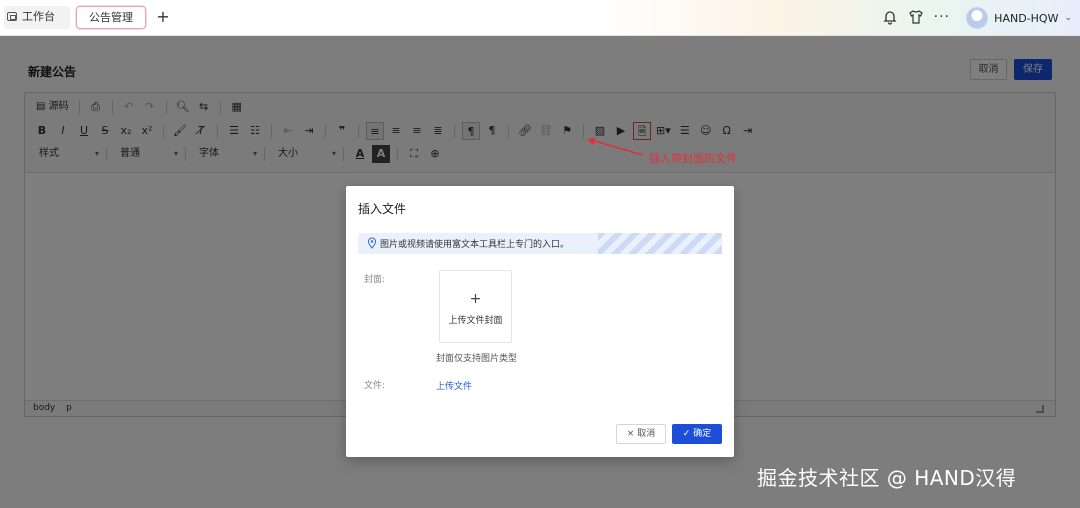  What do you see at coordinates (890, 17) in the screenshot?
I see `bell-icon` at bounding box center [890, 17].